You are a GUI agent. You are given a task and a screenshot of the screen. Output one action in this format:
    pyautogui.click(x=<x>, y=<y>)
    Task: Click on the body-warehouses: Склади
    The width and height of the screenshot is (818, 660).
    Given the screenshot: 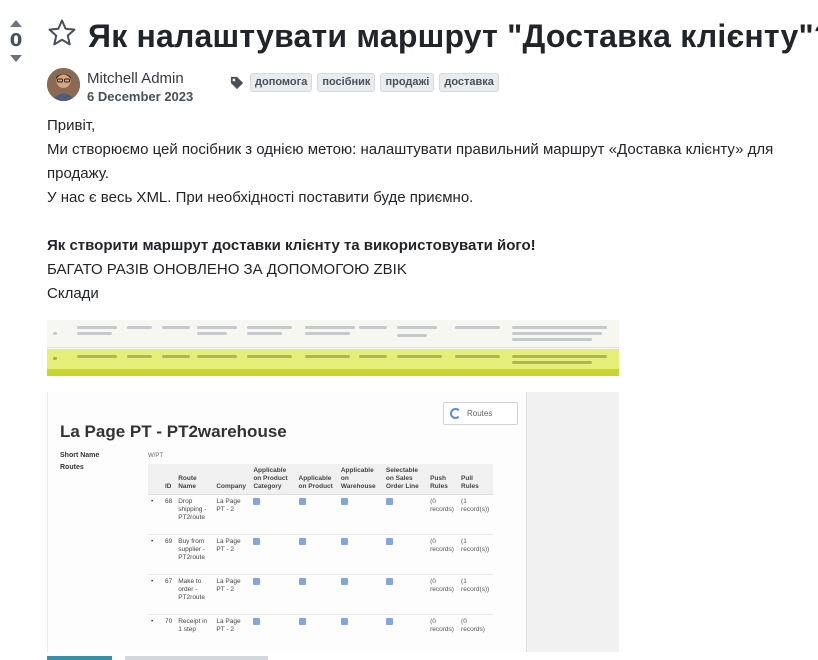 What is the action you would take?
    pyautogui.click(x=73, y=293)
    